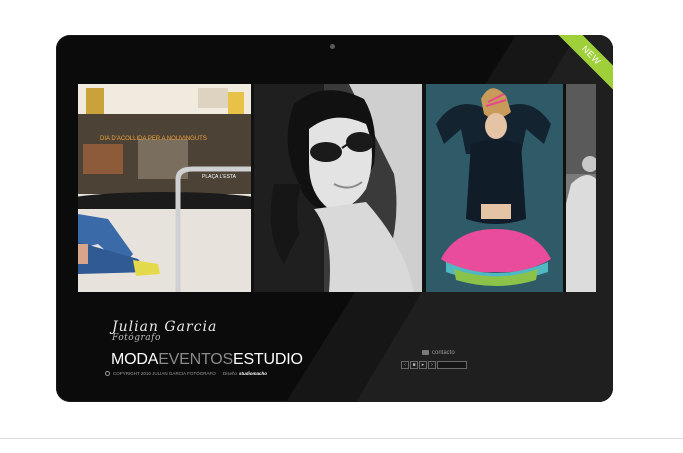  I want to click on play-icon: ▸, so click(423, 365).